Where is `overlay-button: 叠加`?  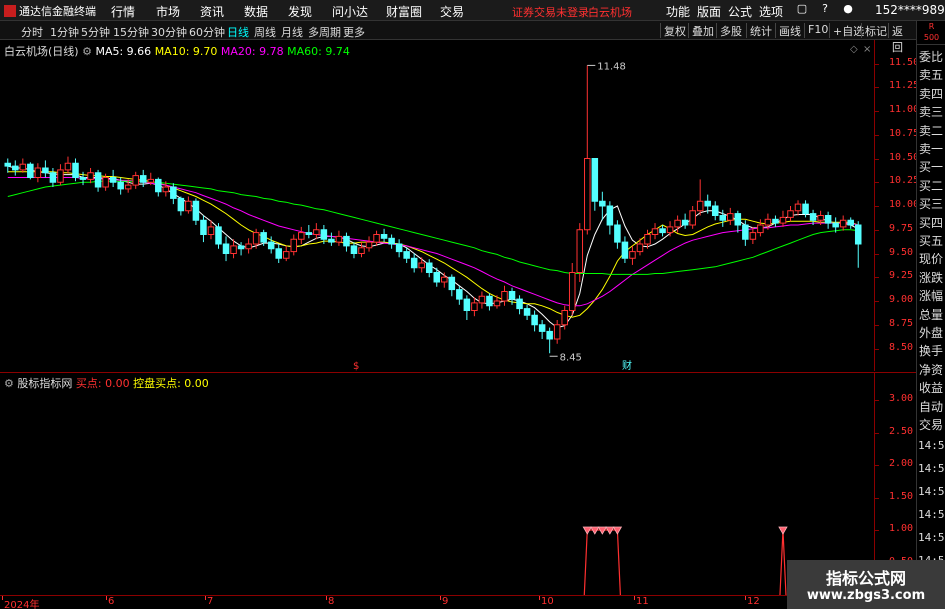
overlay-button: 叠加 is located at coordinates (702, 30).